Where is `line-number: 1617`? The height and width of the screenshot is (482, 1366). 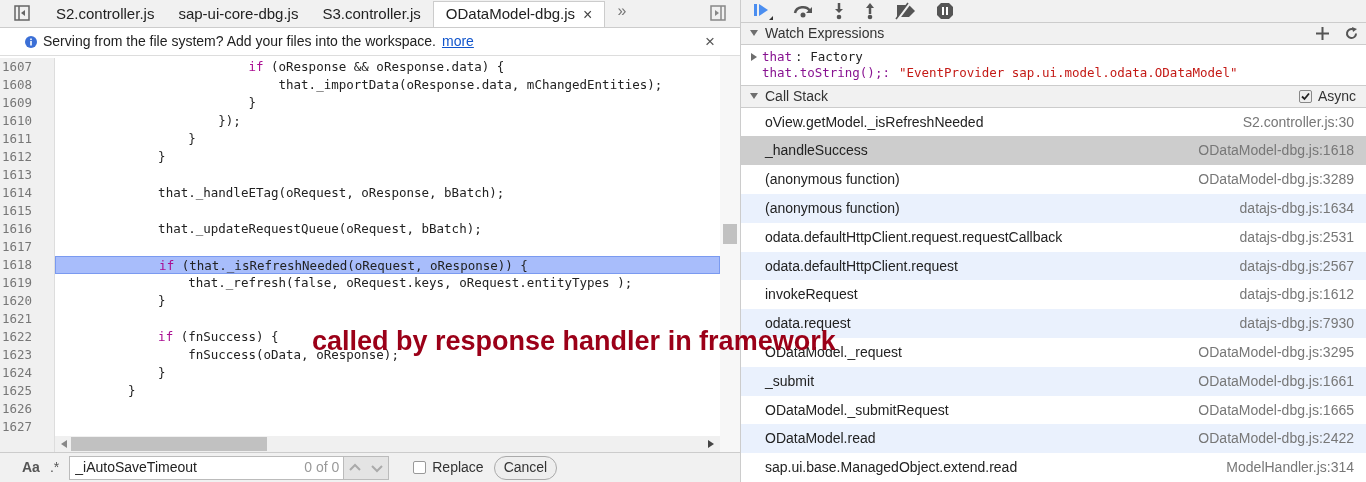 line-number: 1617 is located at coordinates (27, 247).